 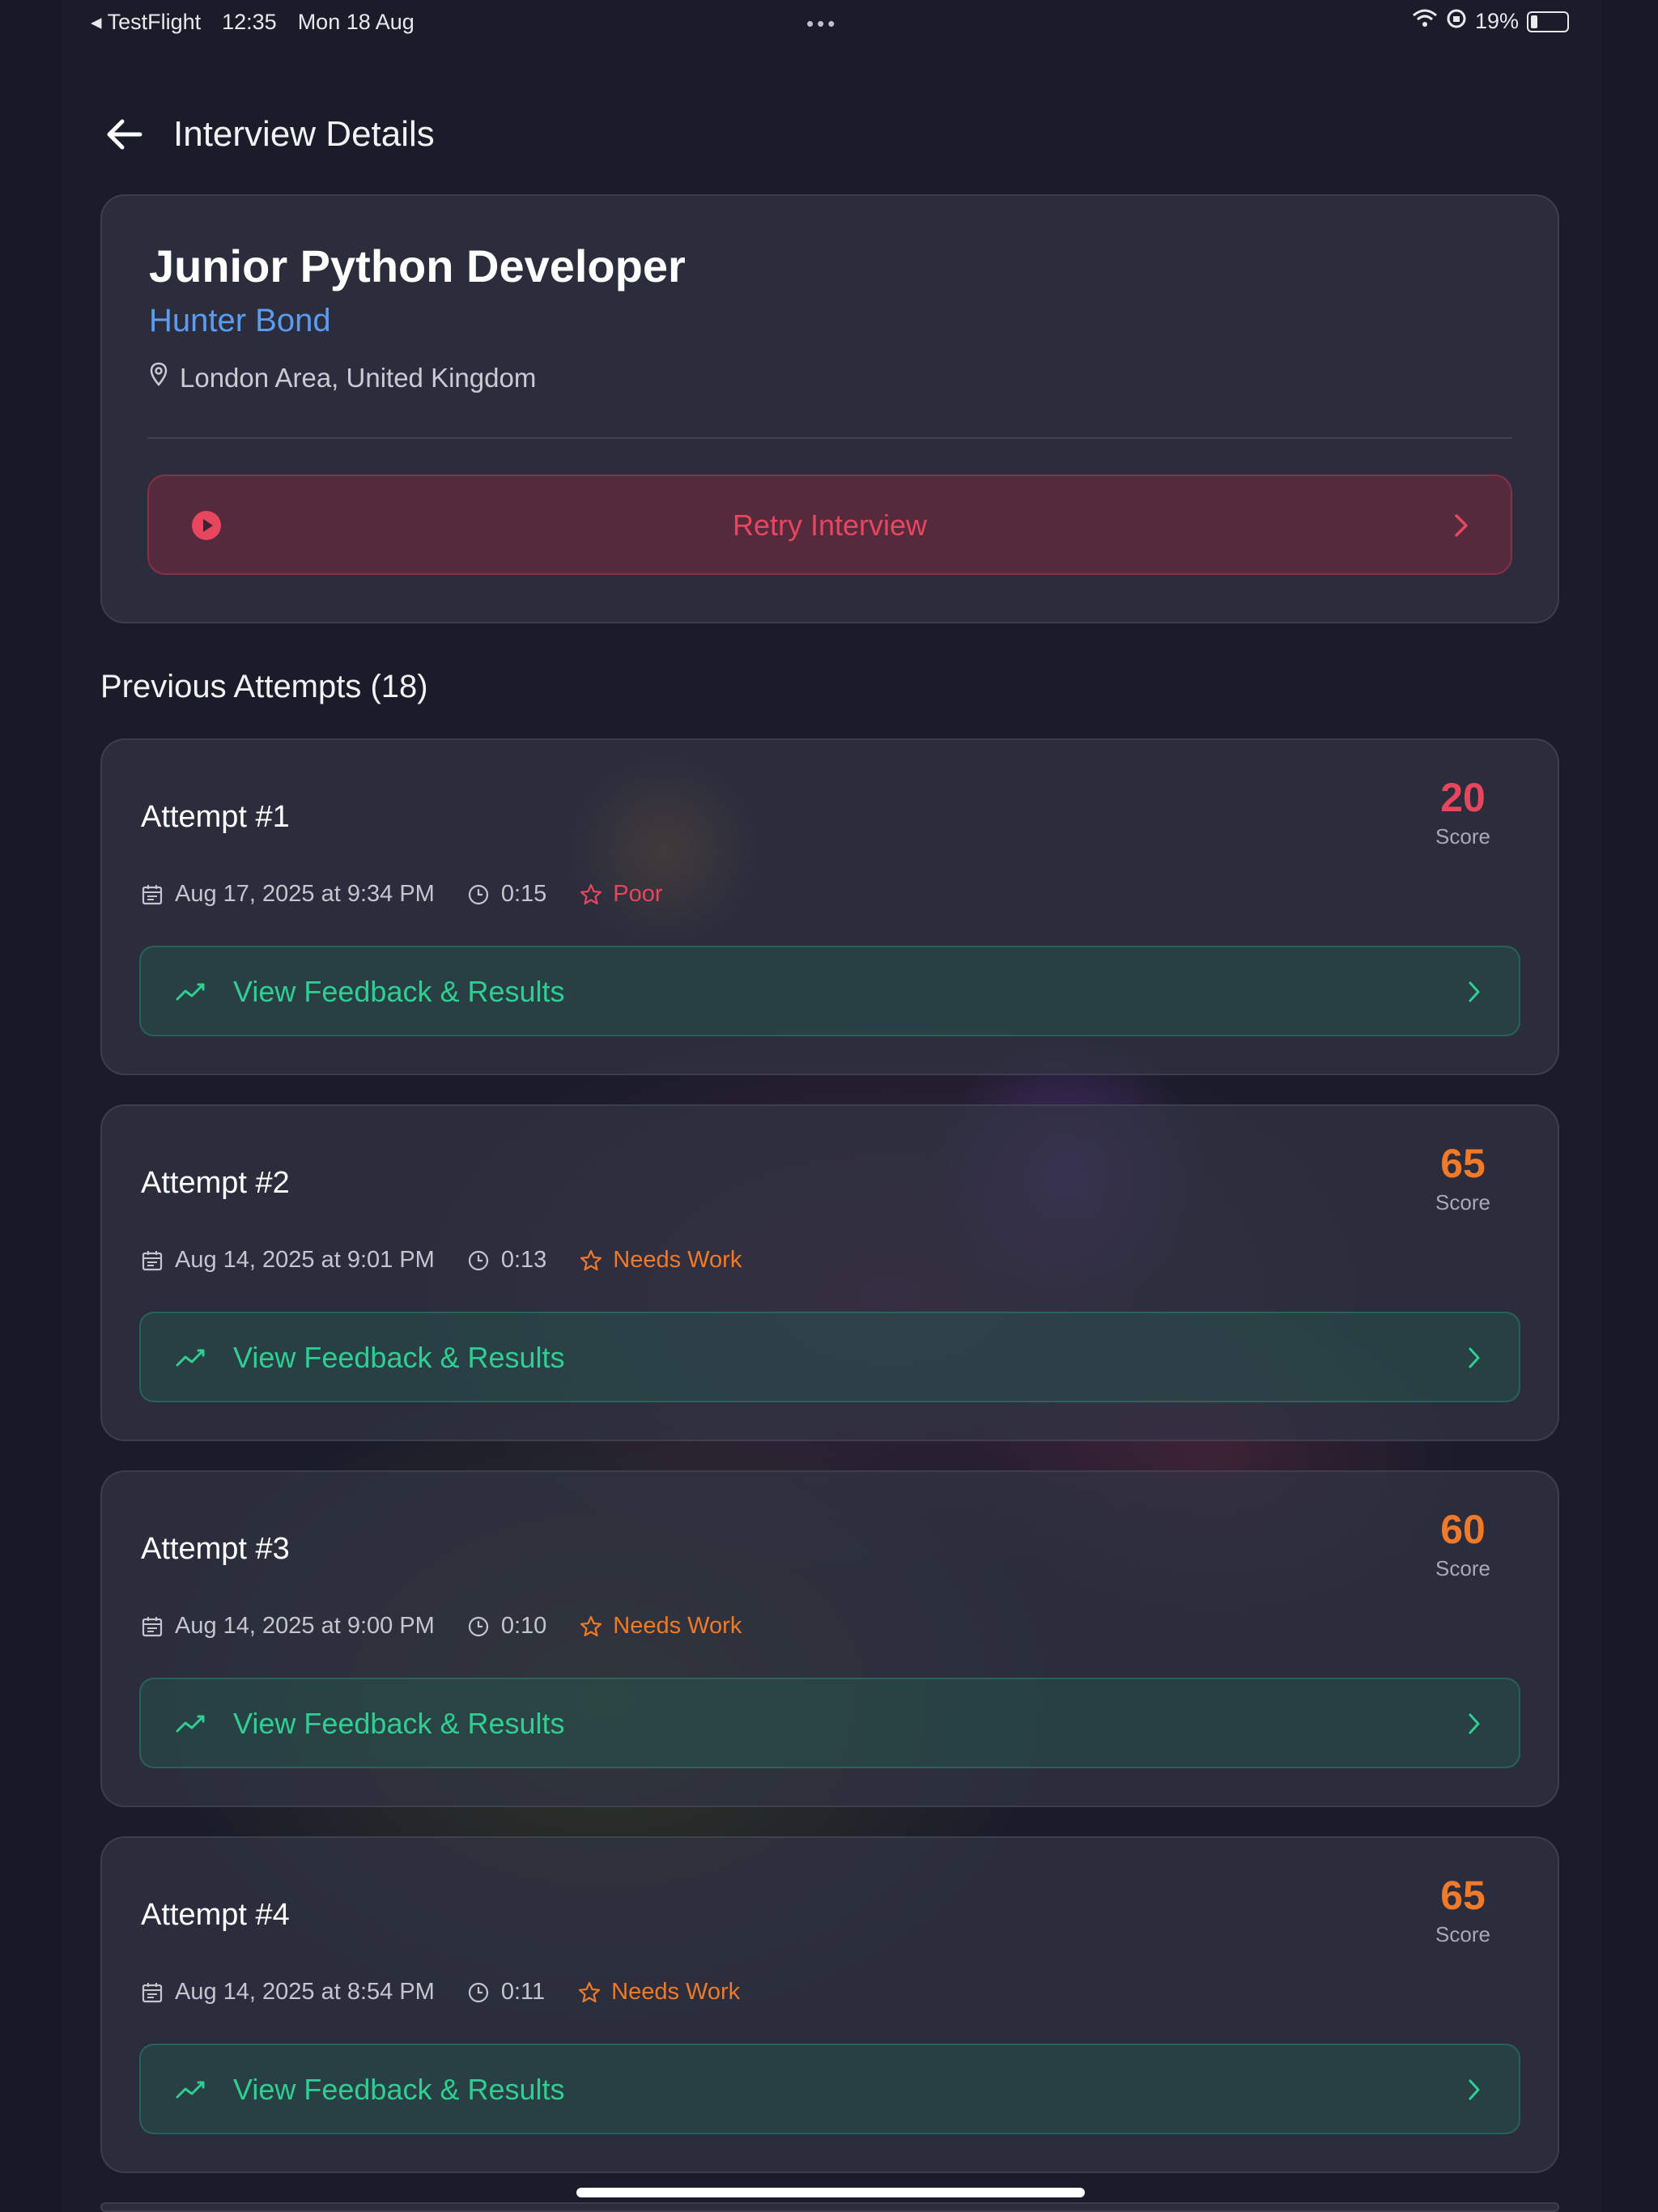 I want to click on attempt-date: Aug 14, 2025 at 9:01 PM, so click(x=305, y=1260).